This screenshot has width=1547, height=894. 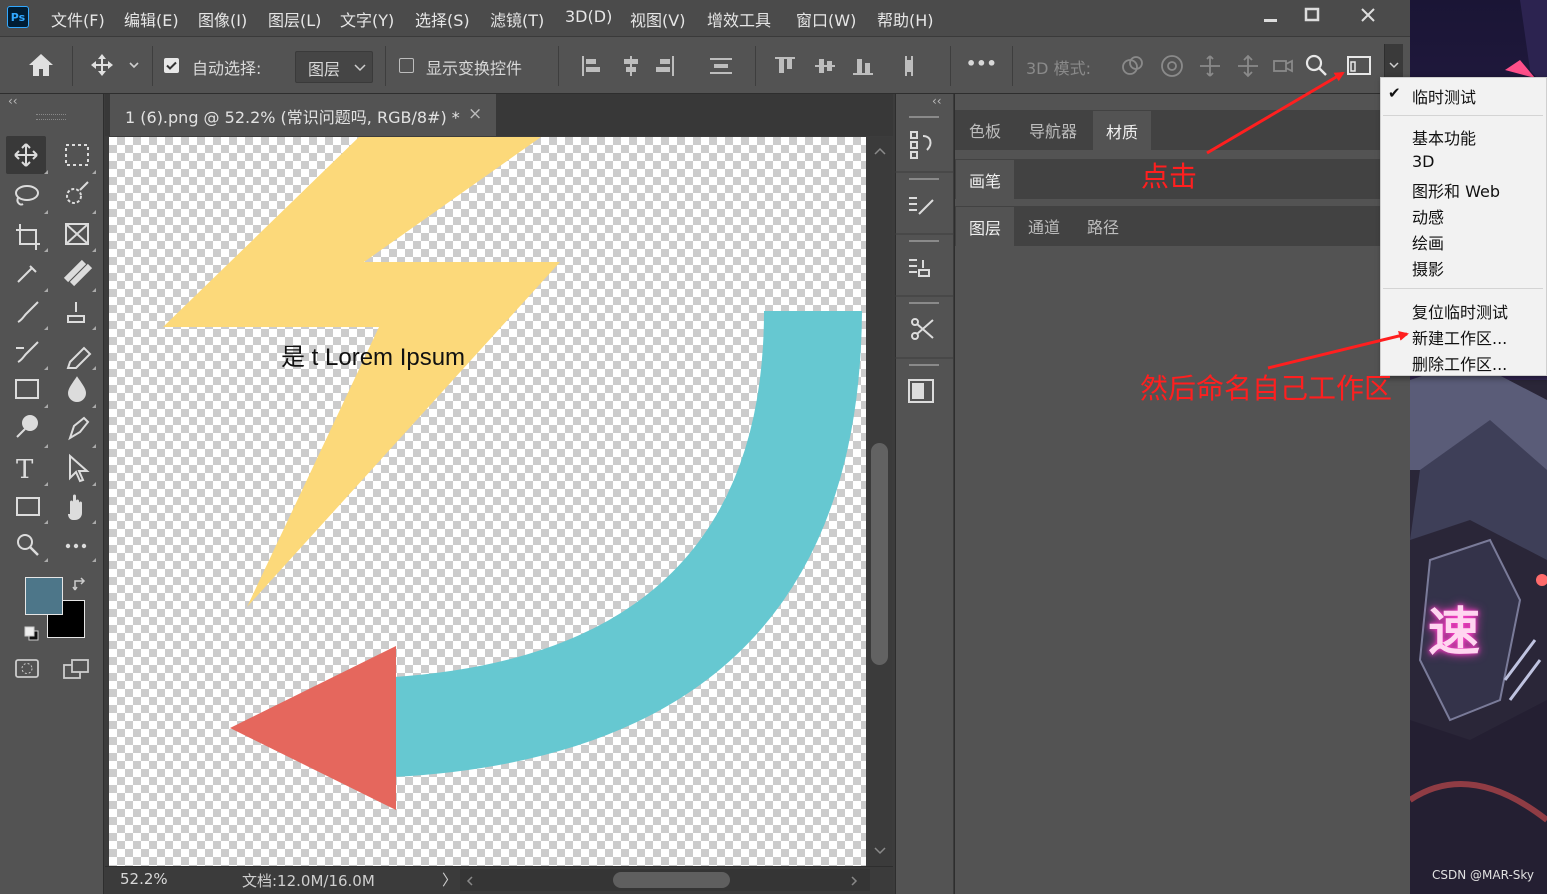 I want to click on clone-source-panel-button, so click(x=924, y=265).